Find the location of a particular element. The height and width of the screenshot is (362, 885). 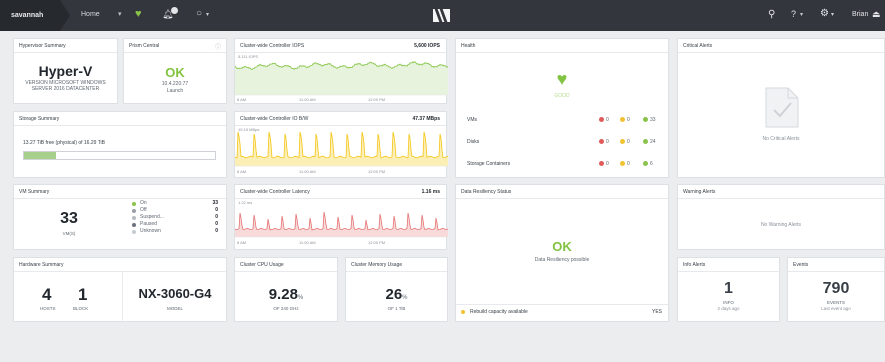

cluster-cpu-usage-widget: Cluster CPU Usage 9.28% OF 240 GHz is located at coordinates (286, 289).